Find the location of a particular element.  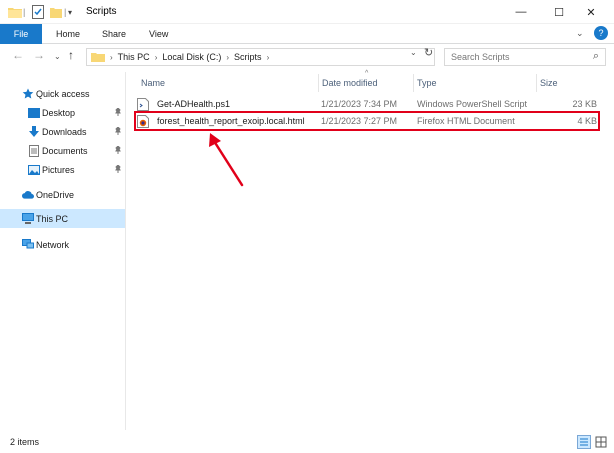

details-view-button is located at coordinates (584, 442).